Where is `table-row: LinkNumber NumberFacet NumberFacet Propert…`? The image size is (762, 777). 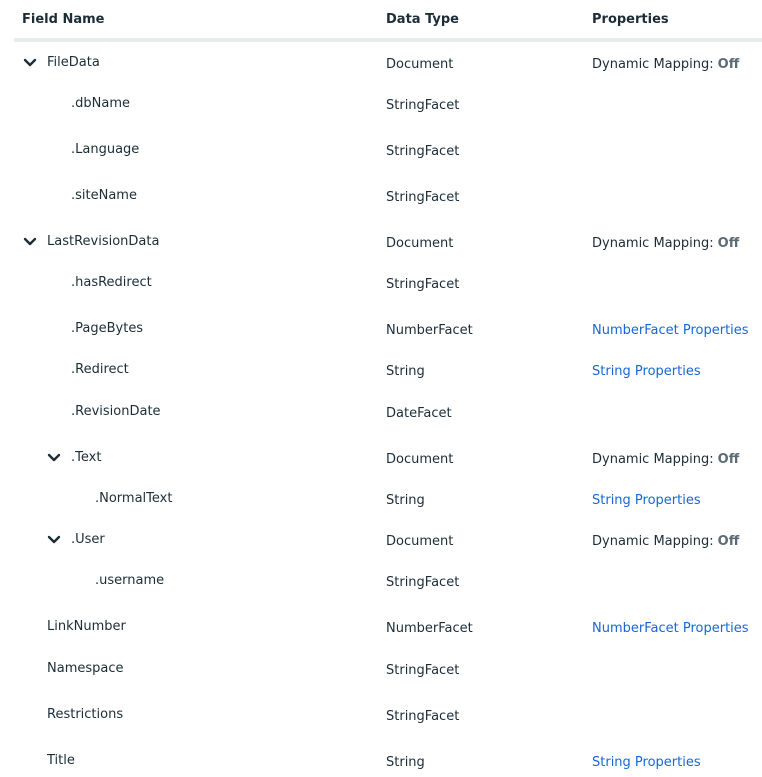 table-row: LinkNumber NumberFacet NumberFacet Propert… is located at coordinates (381, 627).